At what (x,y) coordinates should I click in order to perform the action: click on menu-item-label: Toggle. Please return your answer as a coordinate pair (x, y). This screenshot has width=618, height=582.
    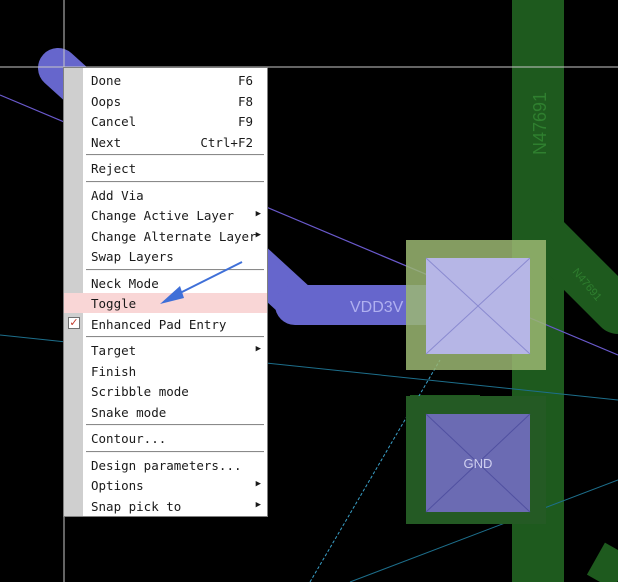
    Looking at the image, I should click on (114, 303).